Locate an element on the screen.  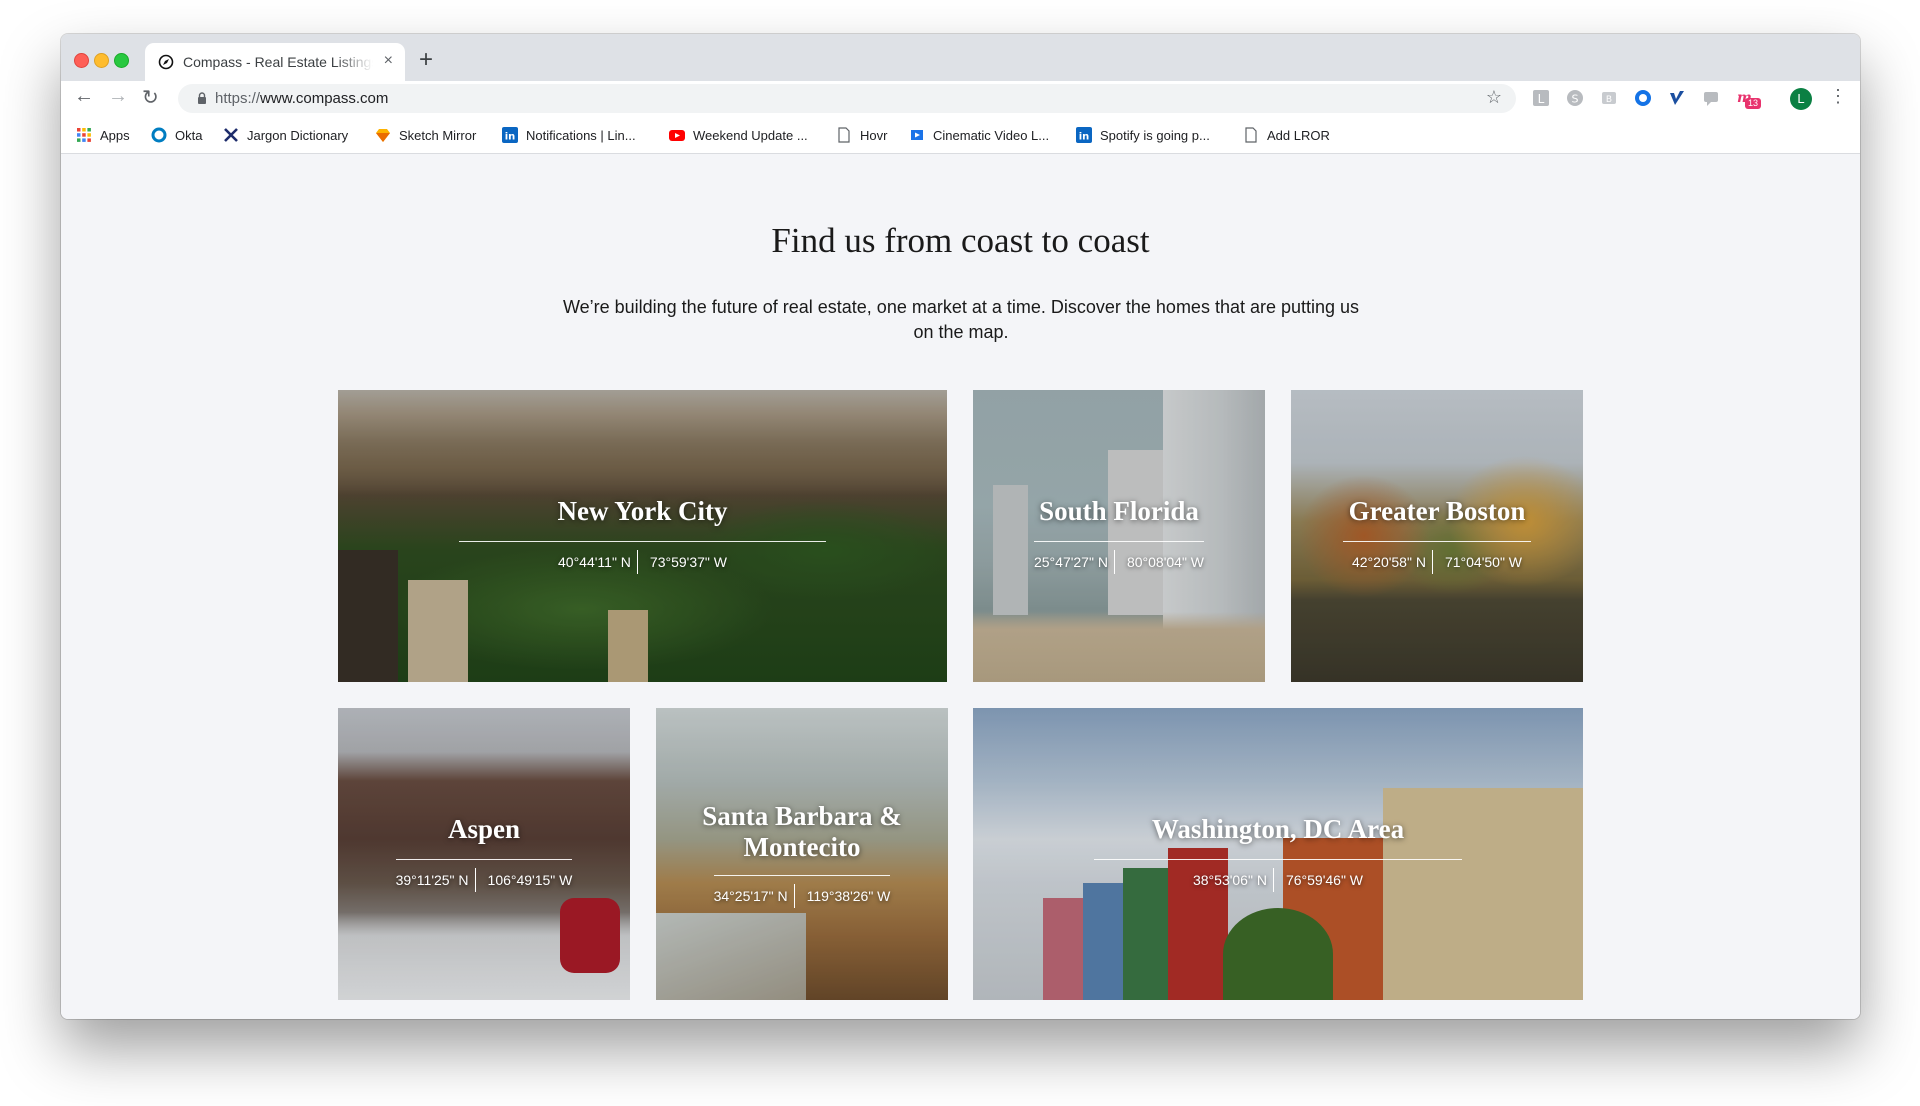
maximize-window-button is located at coordinates (121, 60).